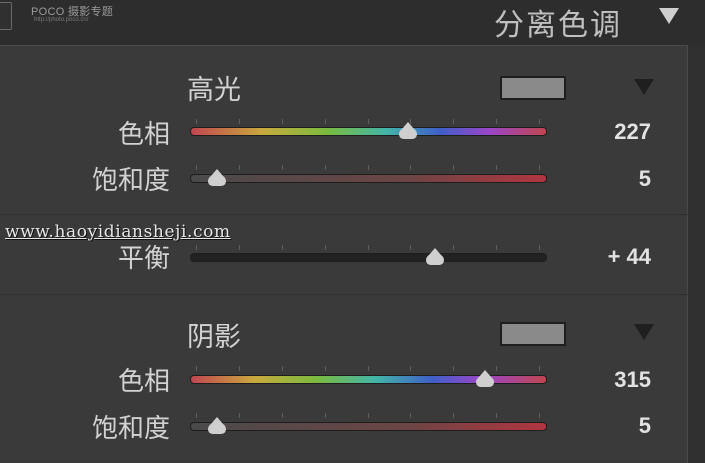 Image resolution: width=705 pixels, height=463 pixels. Describe the element at coordinates (143, 135) in the screenshot. I see `highlights-hue-label: 色相` at that location.